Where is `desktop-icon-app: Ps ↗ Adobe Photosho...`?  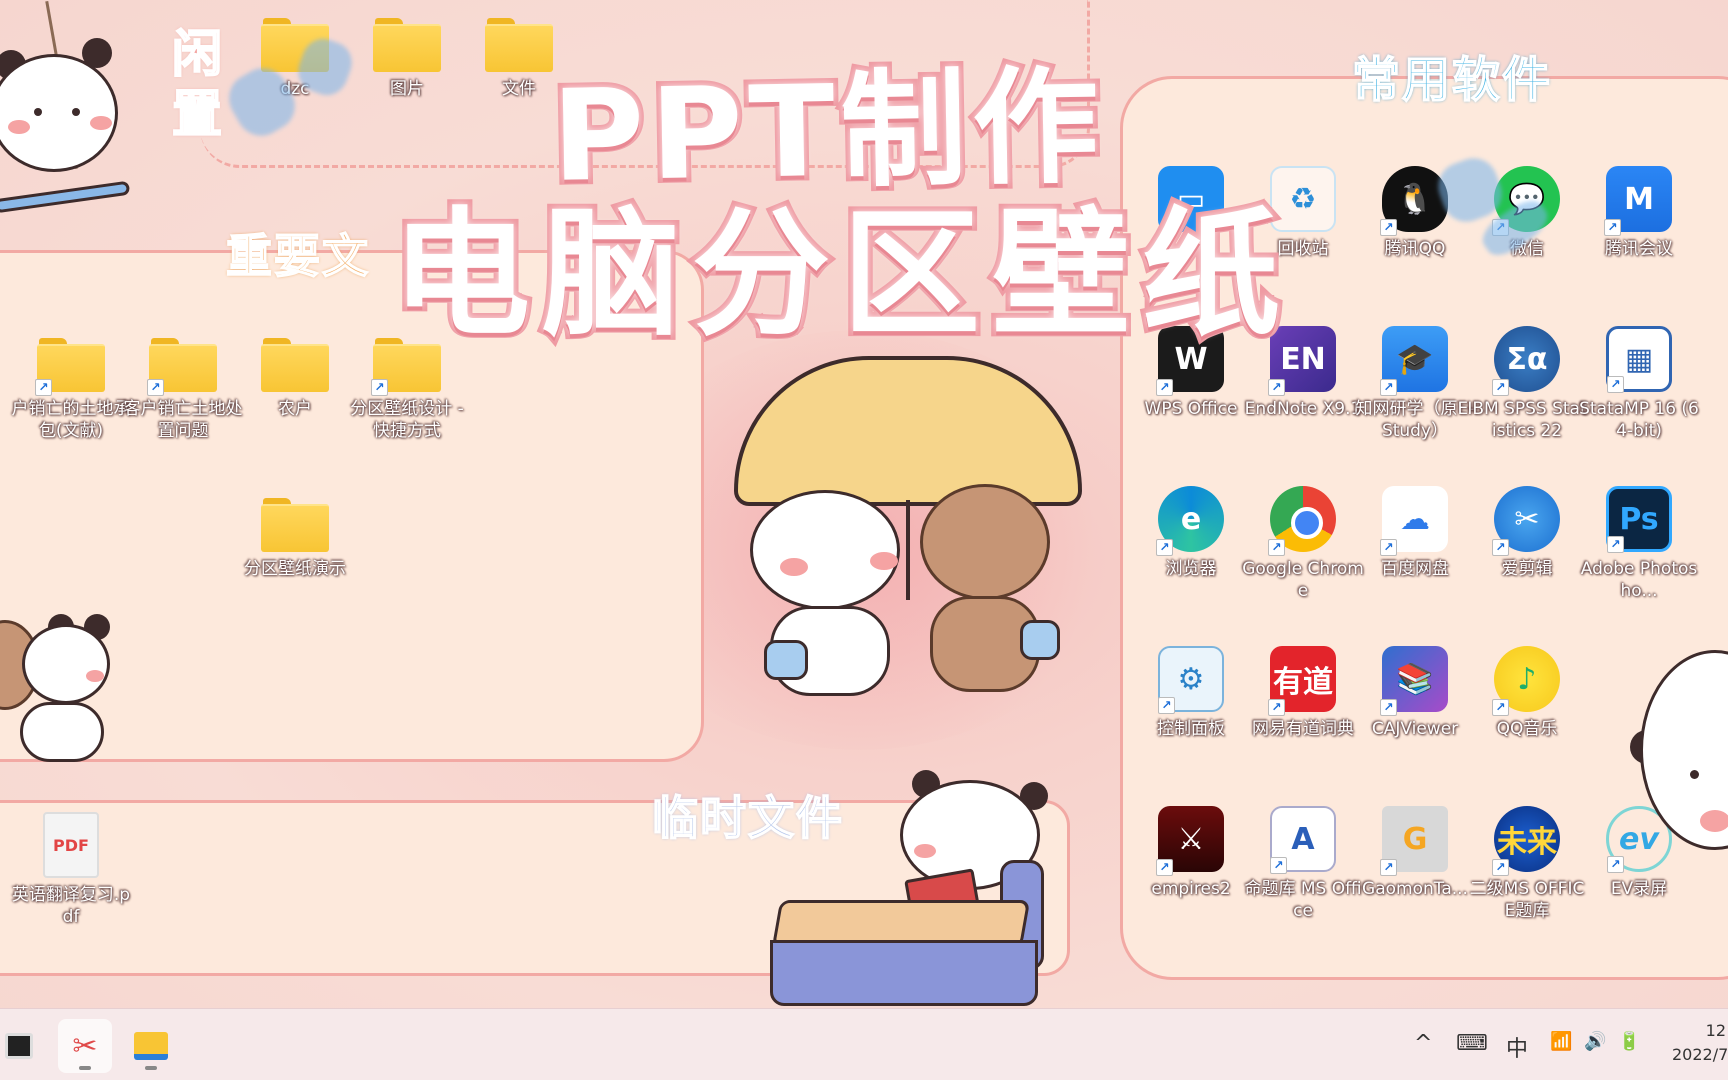 desktop-icon-app: Ps ↗ Adobe Photosho... is located at coordinates (1639, 544).